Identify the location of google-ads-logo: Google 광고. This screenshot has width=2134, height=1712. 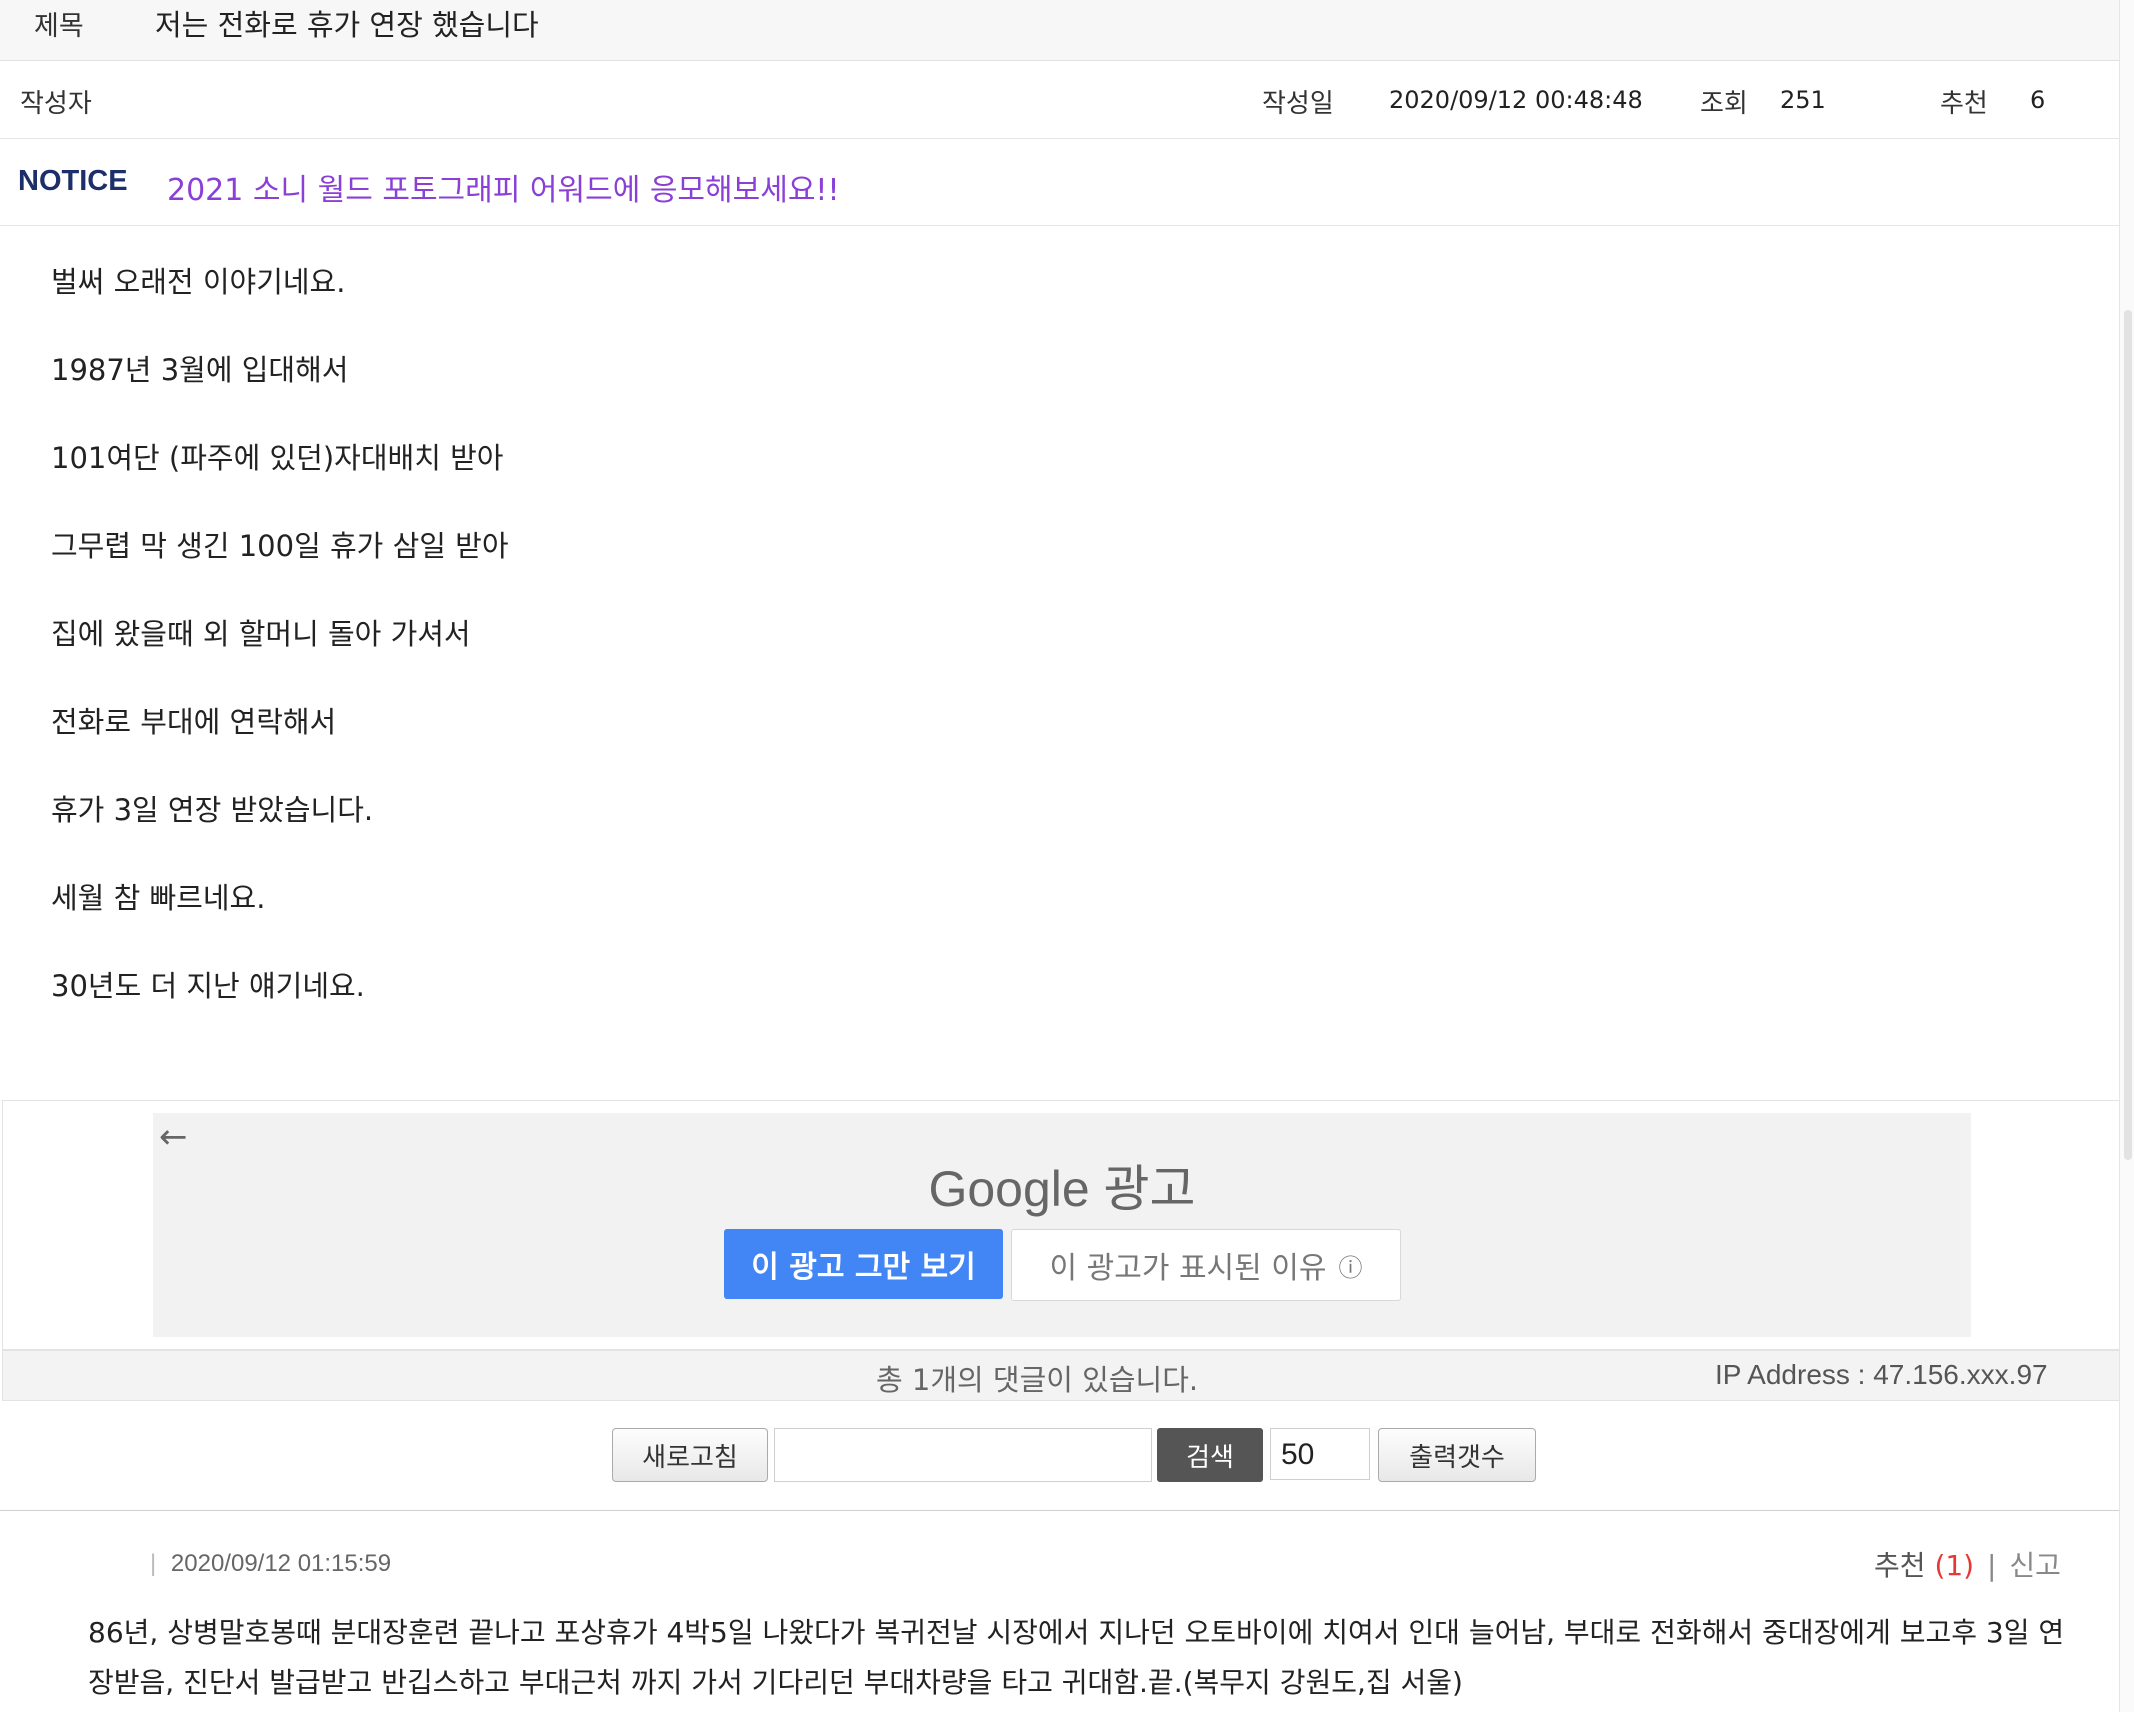
(1062, 1189).